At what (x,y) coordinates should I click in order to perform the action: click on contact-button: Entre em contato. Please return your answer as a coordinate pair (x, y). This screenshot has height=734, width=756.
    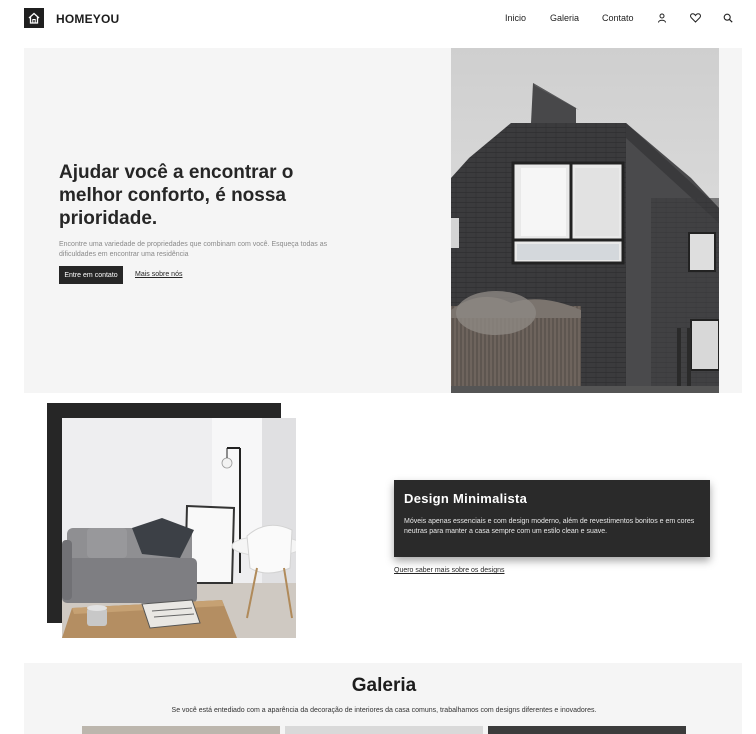
    Looking at the image, I should click on (91, 275).